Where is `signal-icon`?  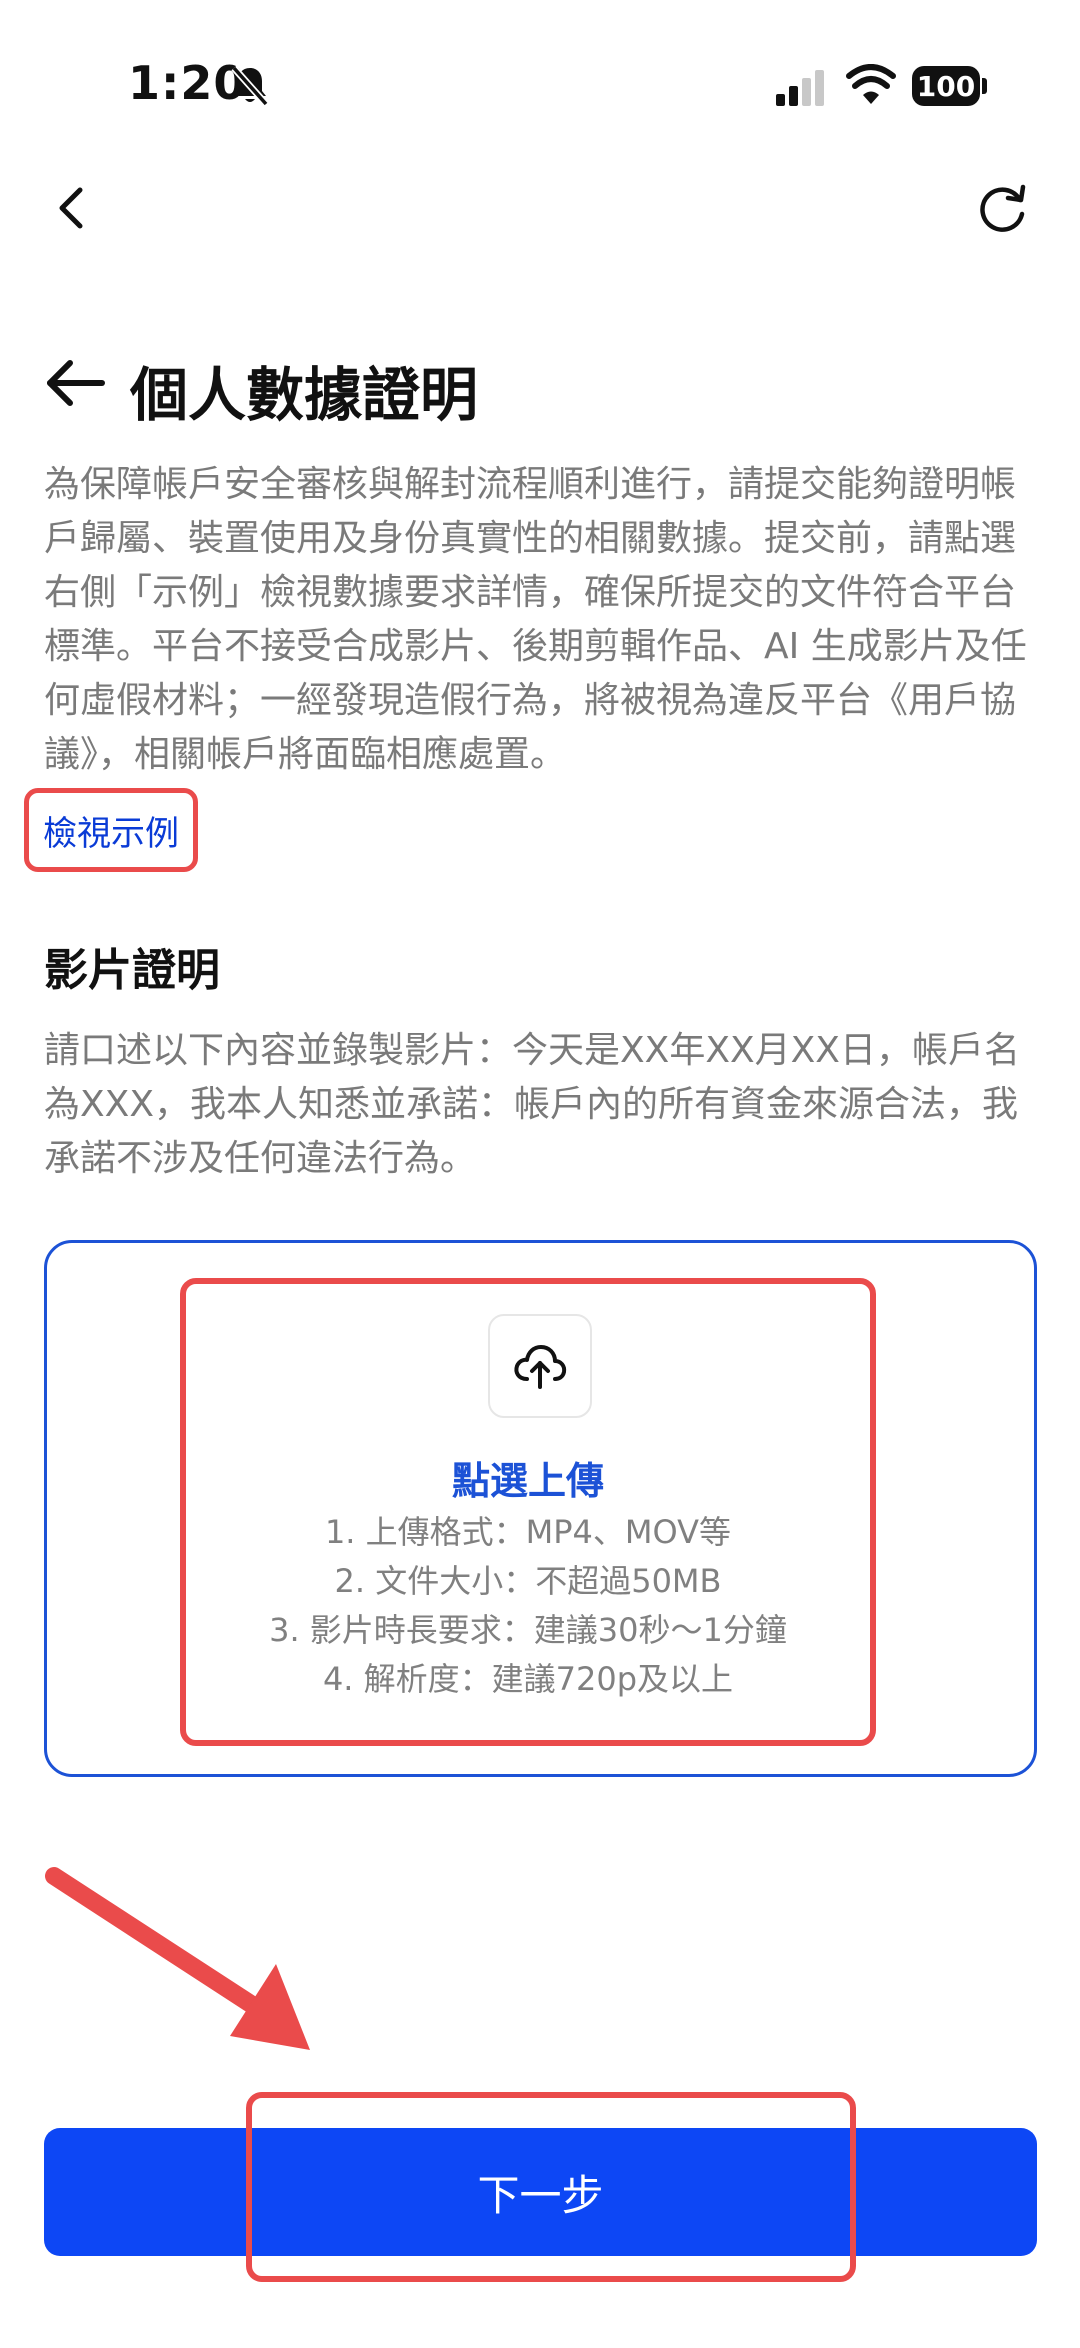
signal-icon is located at coordinates (800, 88).